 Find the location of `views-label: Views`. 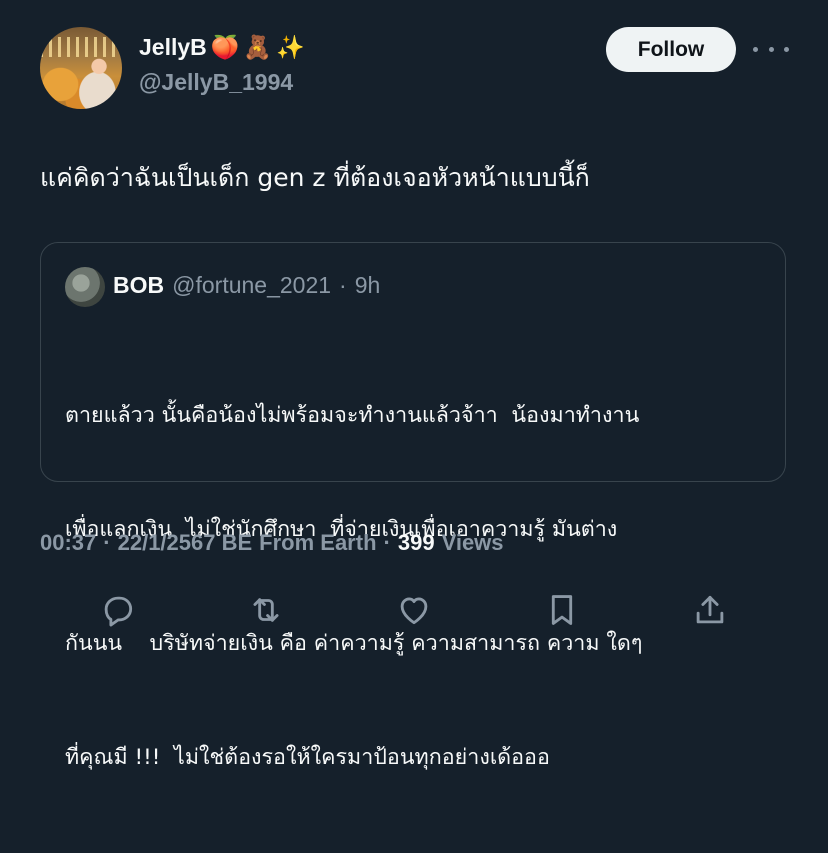

views-label: Views is located at coordinates (472, 542).